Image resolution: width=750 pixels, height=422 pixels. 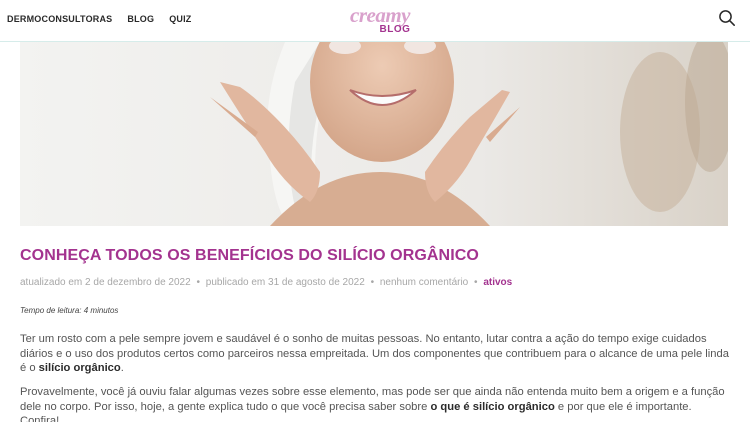 I want to click on comments-link: nenhum comentário, so click(x=424, y=282).